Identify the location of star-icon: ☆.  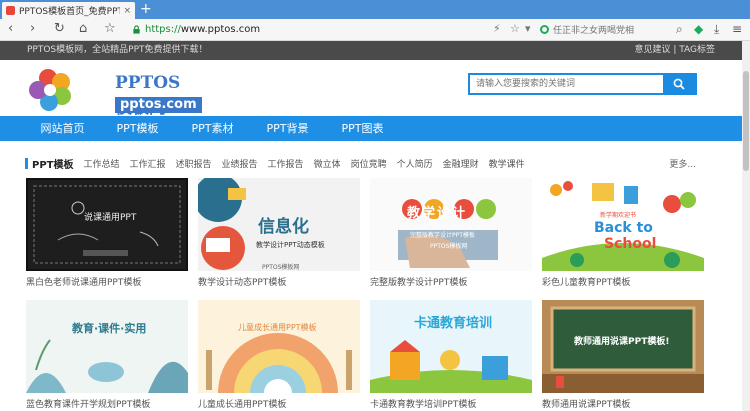
(515, 28).